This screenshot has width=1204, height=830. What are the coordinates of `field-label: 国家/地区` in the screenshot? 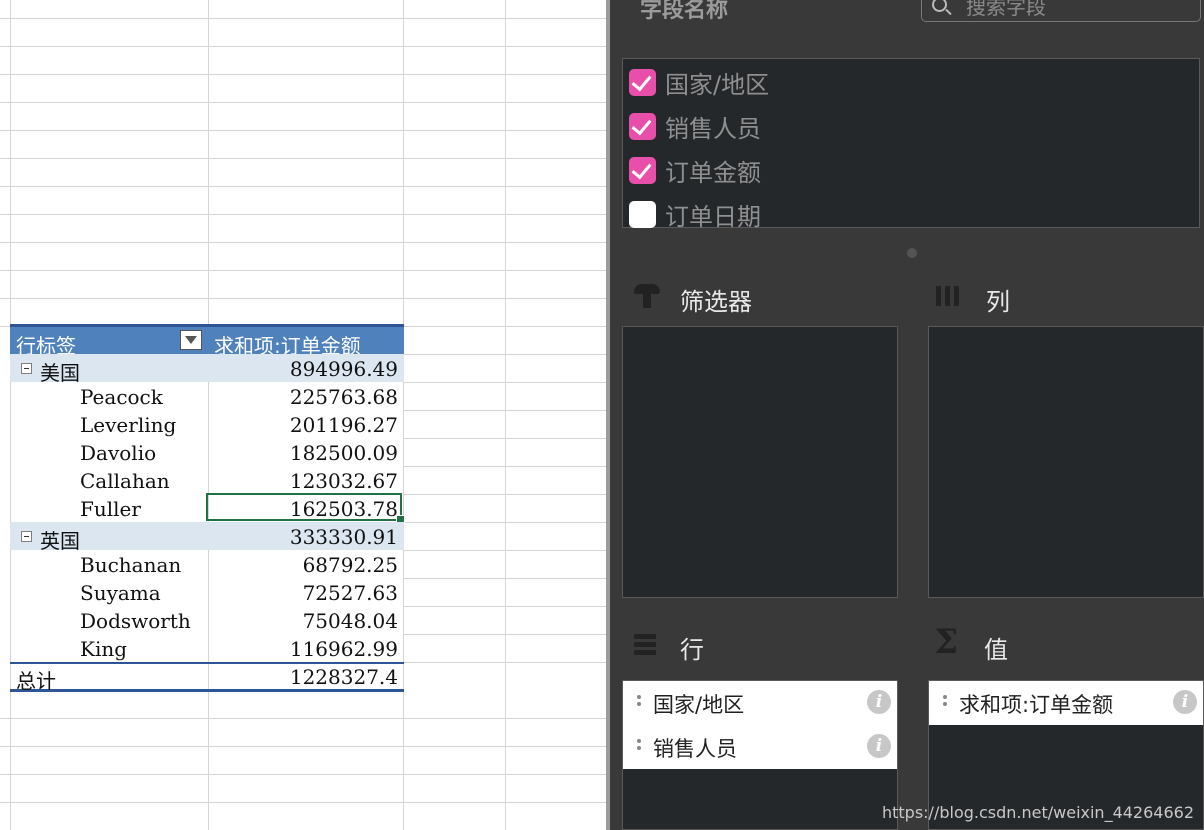 It's located at (717, 85).